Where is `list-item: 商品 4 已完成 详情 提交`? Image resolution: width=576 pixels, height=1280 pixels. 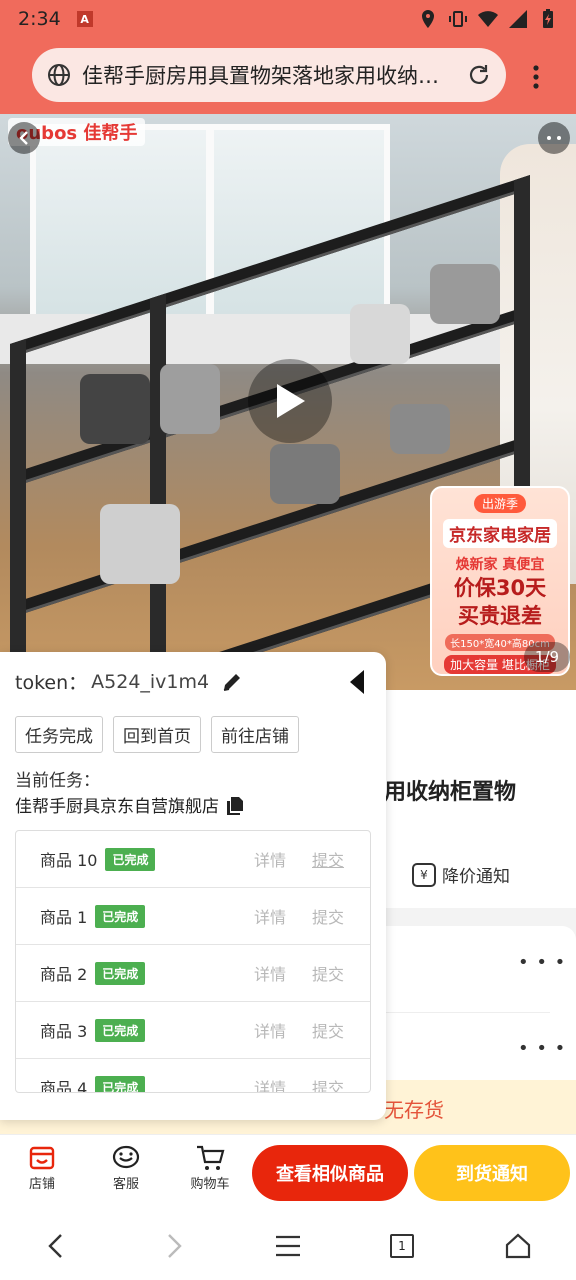
list-item: 商品 4 已完成 详情 提交 is located at coordinates (193, 1076).